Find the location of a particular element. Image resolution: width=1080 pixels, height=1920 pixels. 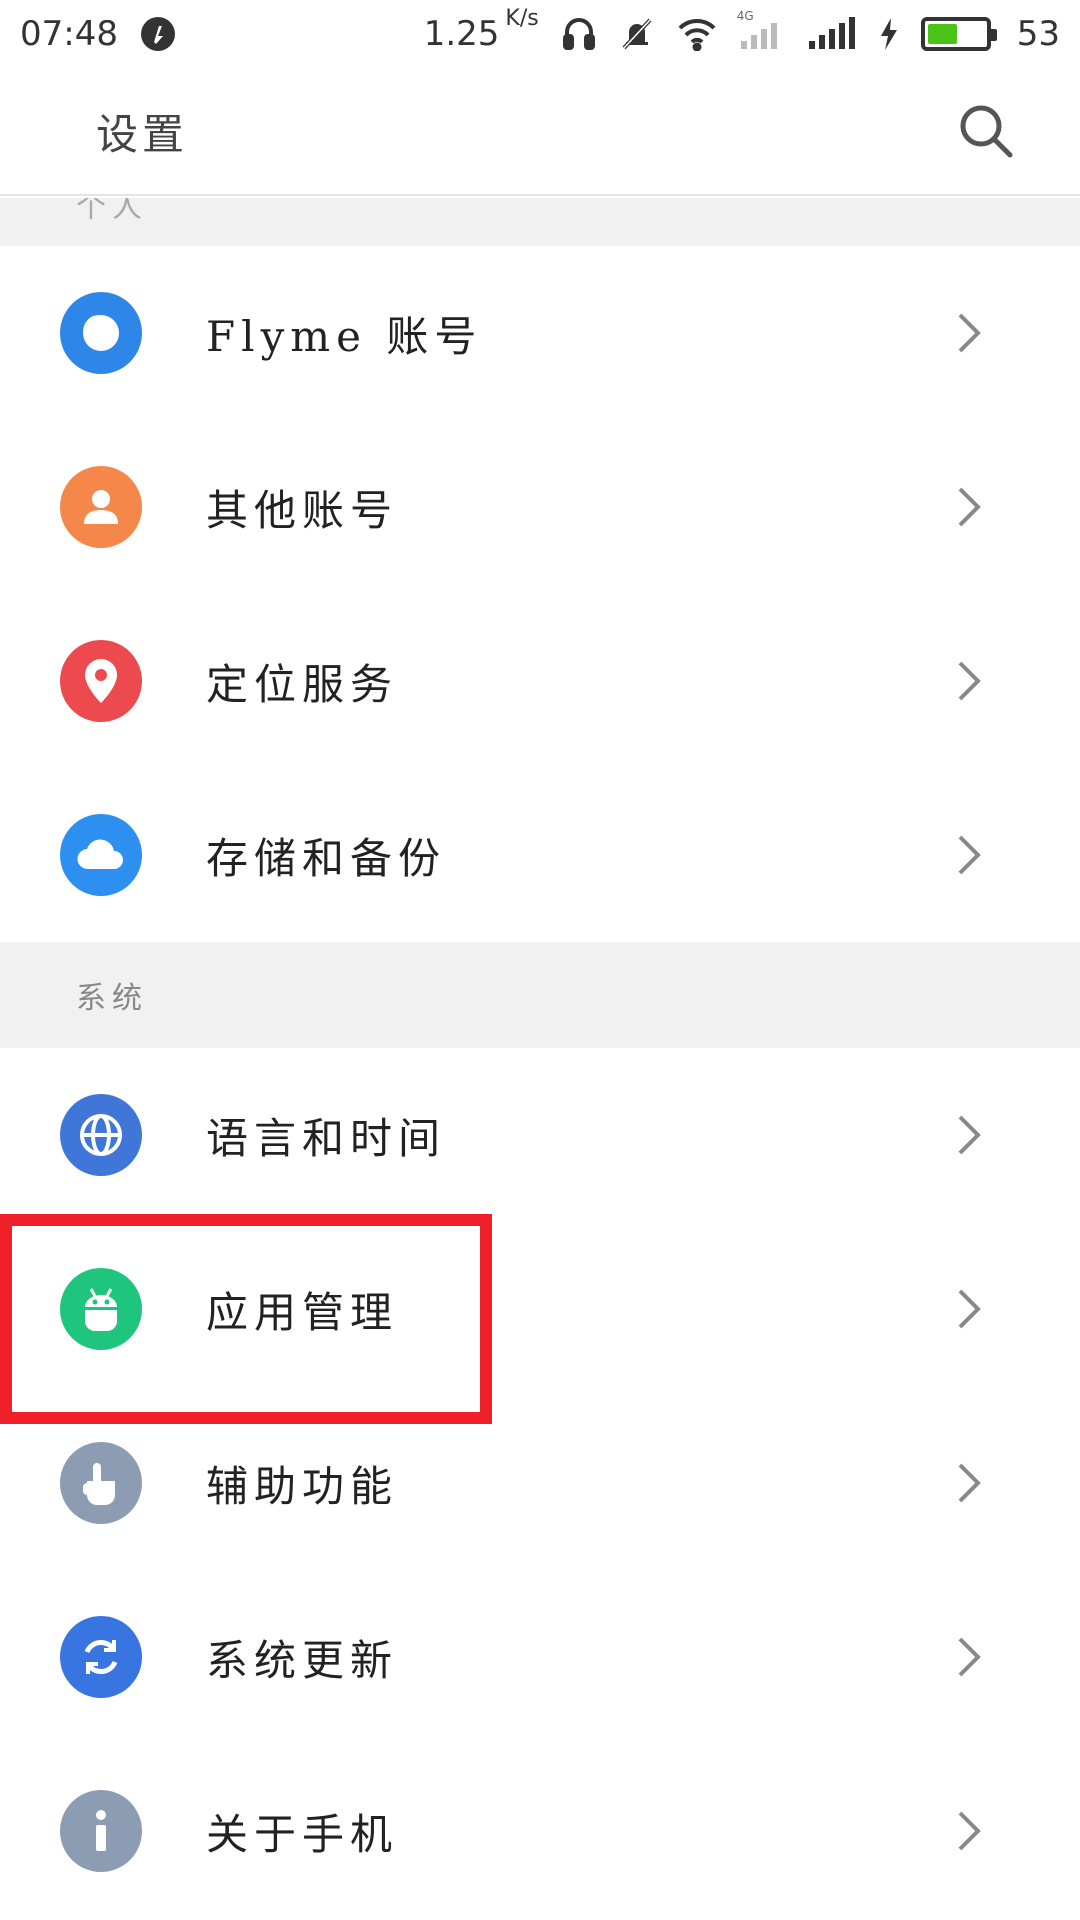

person-icon is located at coordinates (101, 507).